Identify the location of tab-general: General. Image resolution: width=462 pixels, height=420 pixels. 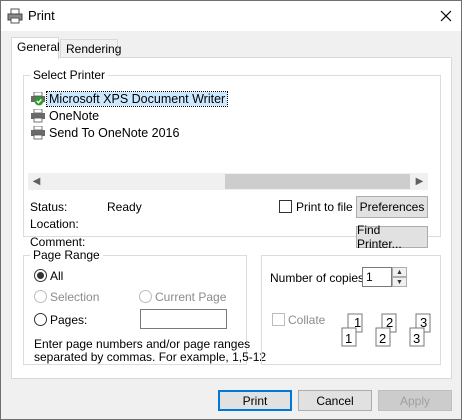
(35, 48).